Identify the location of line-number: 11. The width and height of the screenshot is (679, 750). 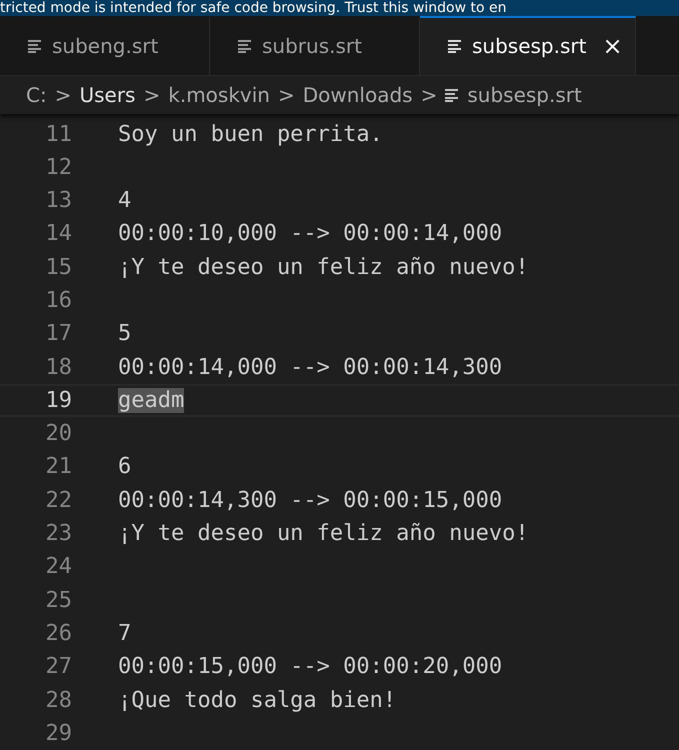
(58, 134).